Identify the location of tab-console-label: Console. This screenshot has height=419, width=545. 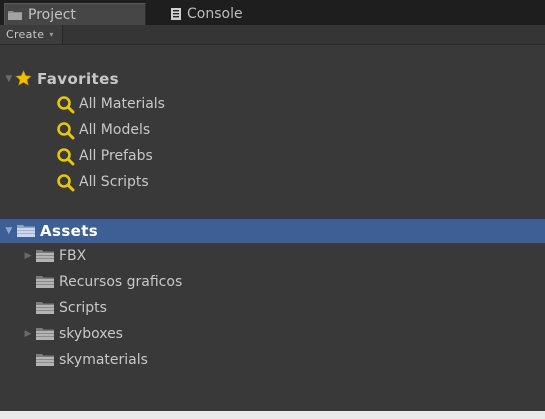
(215, 14).